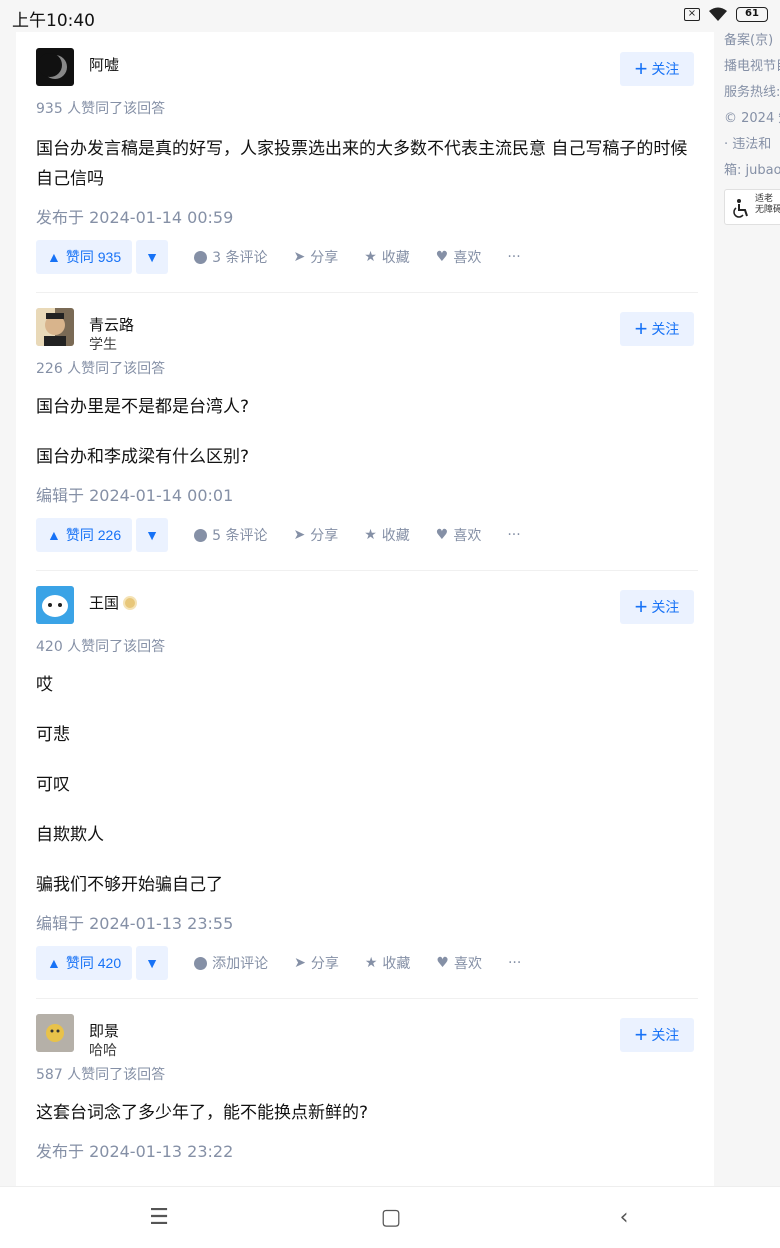  I want to click on comment-button: 3 条评论, so click(230, 257).